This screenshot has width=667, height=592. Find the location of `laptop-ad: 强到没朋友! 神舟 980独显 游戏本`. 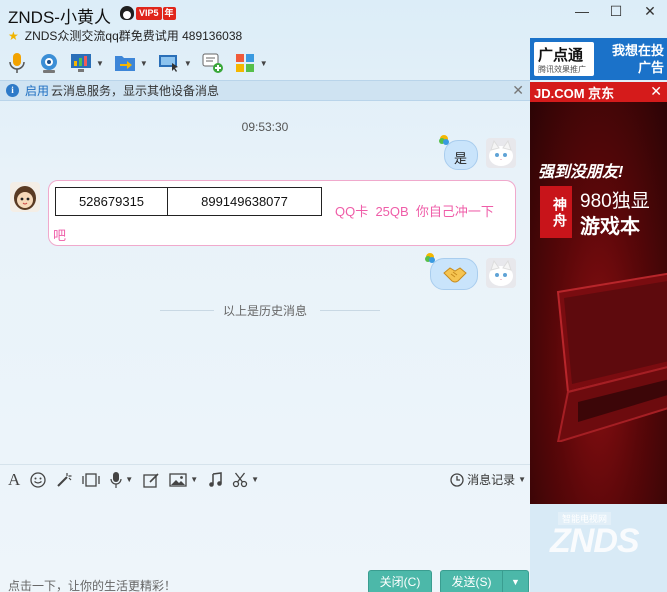

laptop-ad: 强到没朋友! 神舟 980独显 游戏本 is located at coordinates (598, 303).